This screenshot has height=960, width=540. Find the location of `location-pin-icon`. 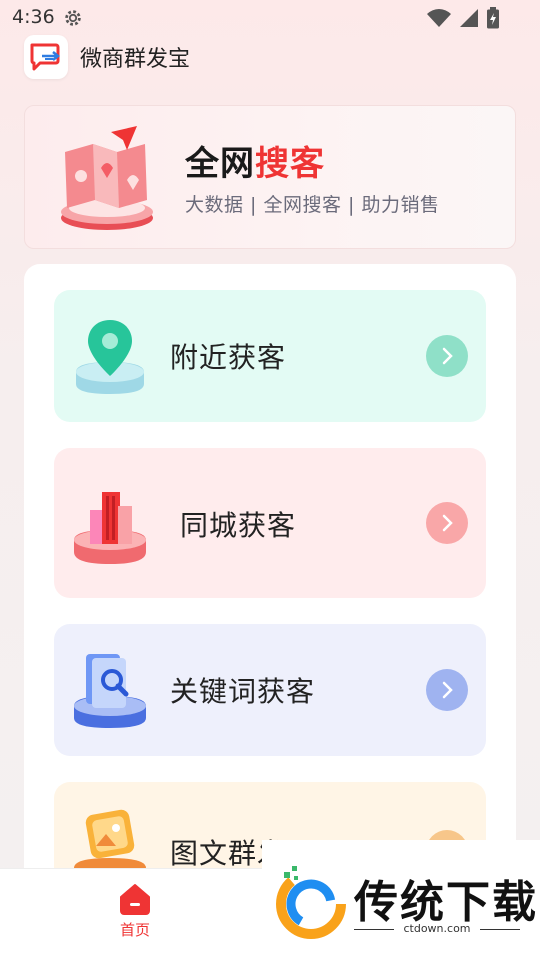

location-pin-icon is located at coordinates (110, 357).